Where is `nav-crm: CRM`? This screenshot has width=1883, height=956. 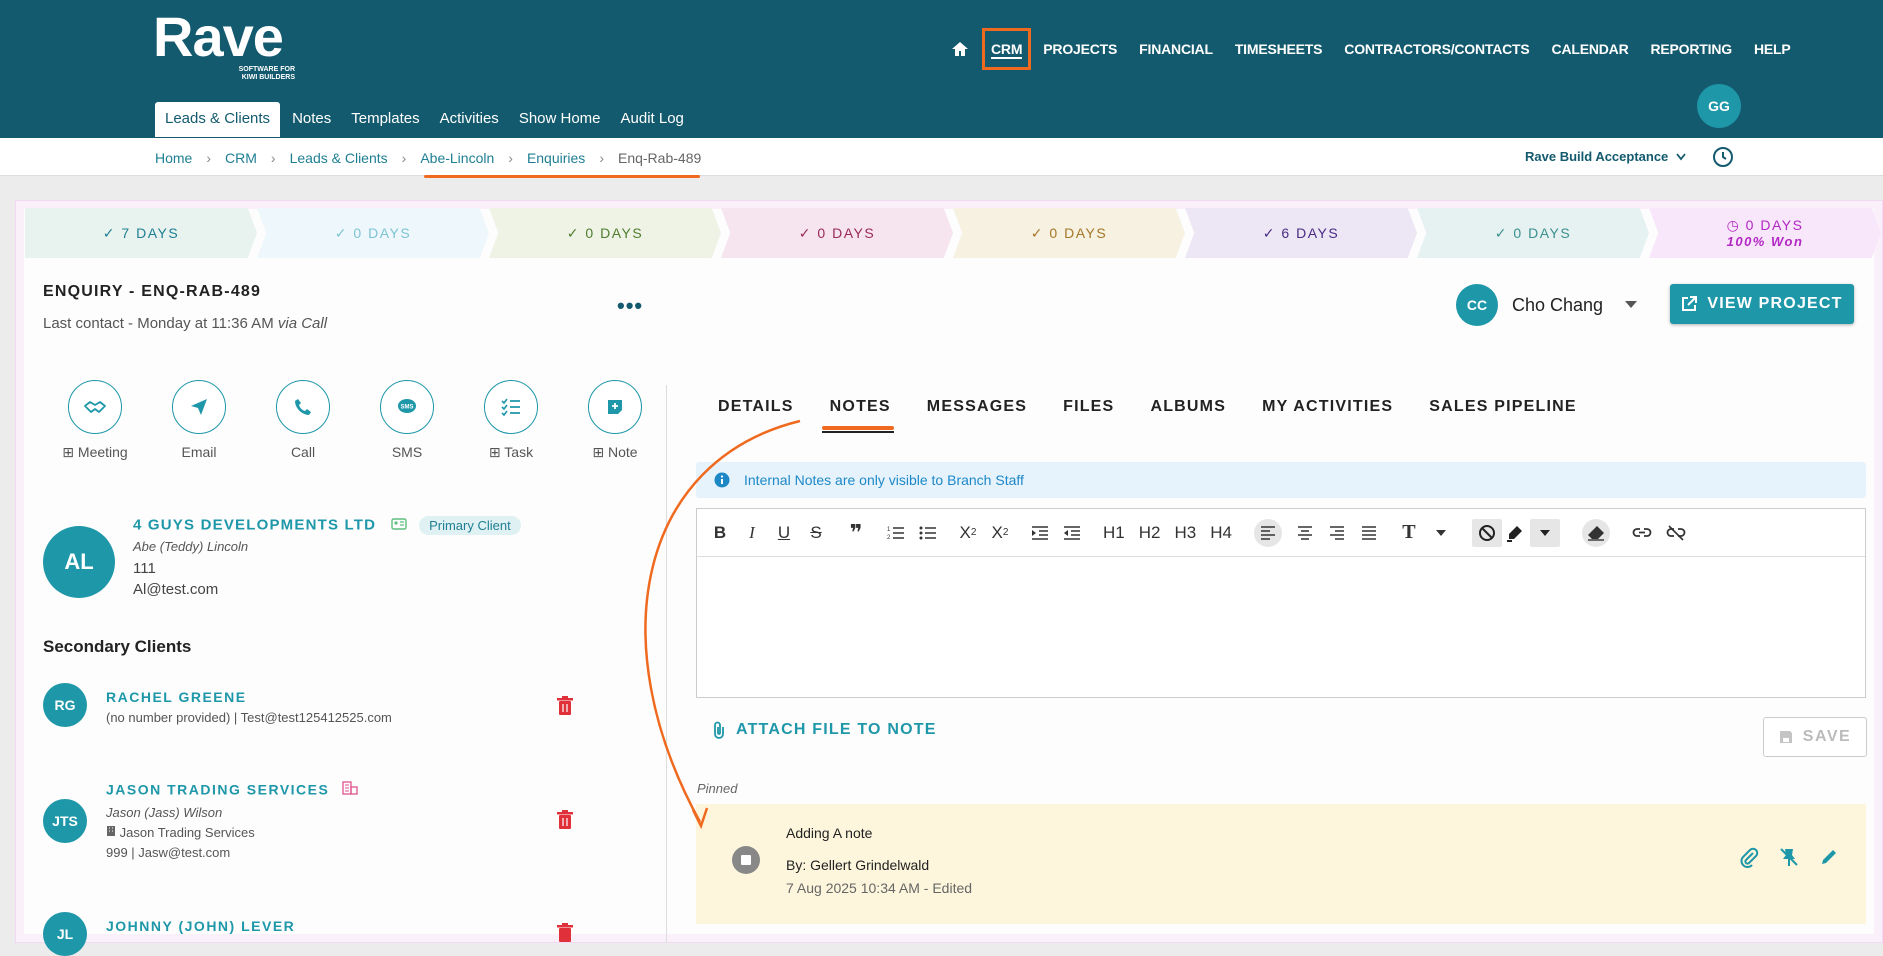 nav-crm: CRM is located at coordinates (1006, 50).